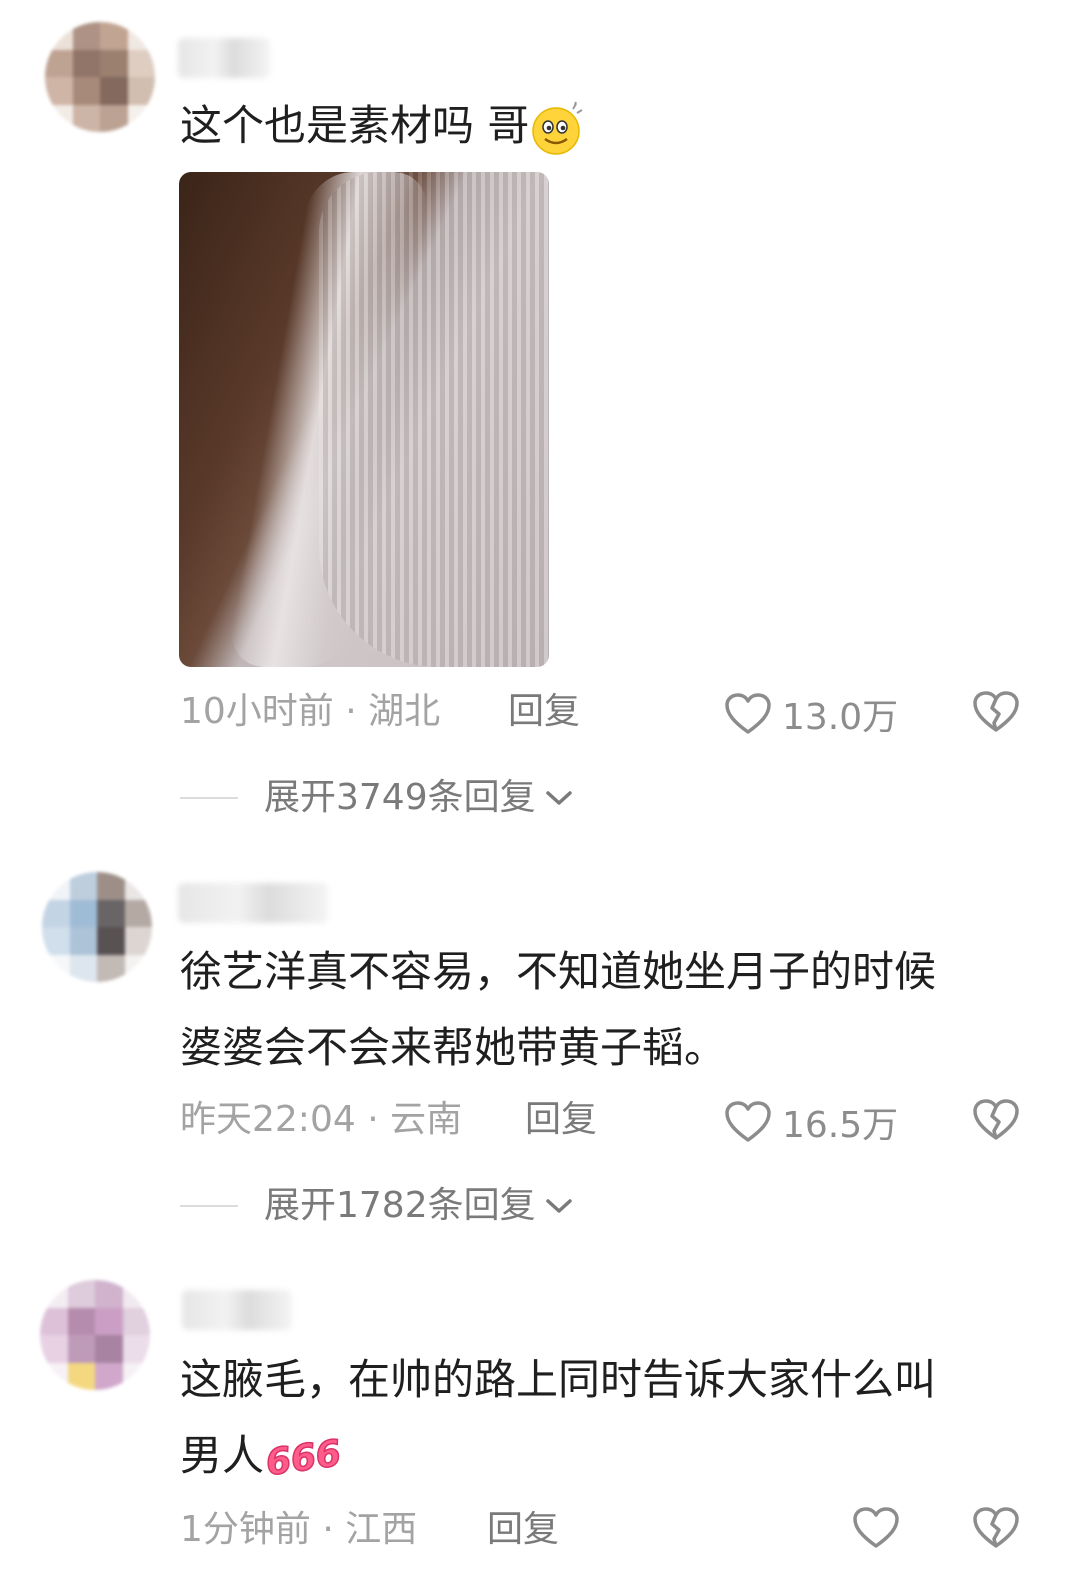 The image size is (1078, 1571). I want to click on comment-meta: 昨天22:04 · 云南, so click(321, 1119).